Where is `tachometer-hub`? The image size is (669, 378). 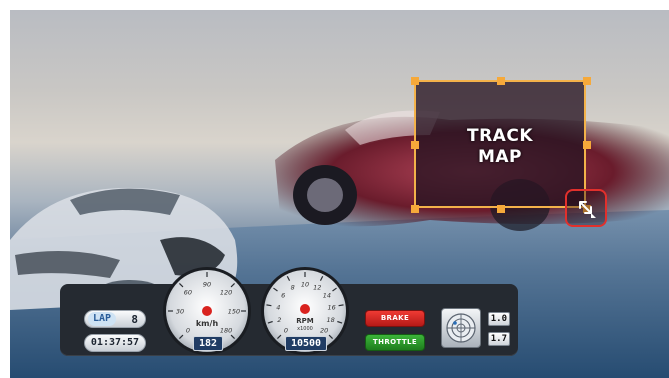
tachometer-hub is located at coordinates (305, 309).